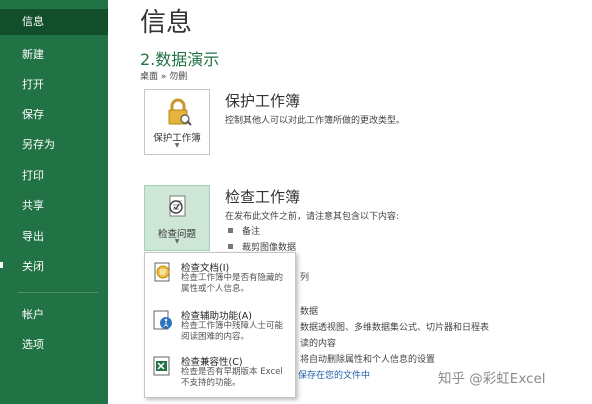  Describe the element at coordinates (54, 237) in the screenshot. I see `nav-export: 导出` at that location.